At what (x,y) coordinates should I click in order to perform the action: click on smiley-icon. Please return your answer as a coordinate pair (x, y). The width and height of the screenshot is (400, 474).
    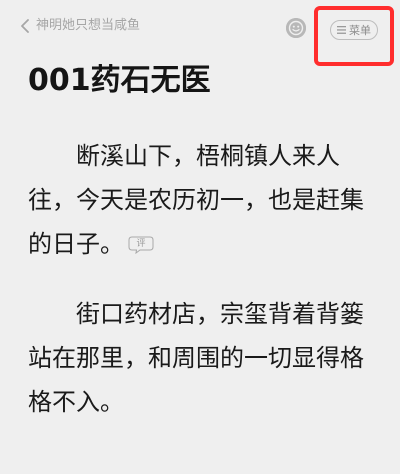
    Looking at the image, I should click on (296, 28).